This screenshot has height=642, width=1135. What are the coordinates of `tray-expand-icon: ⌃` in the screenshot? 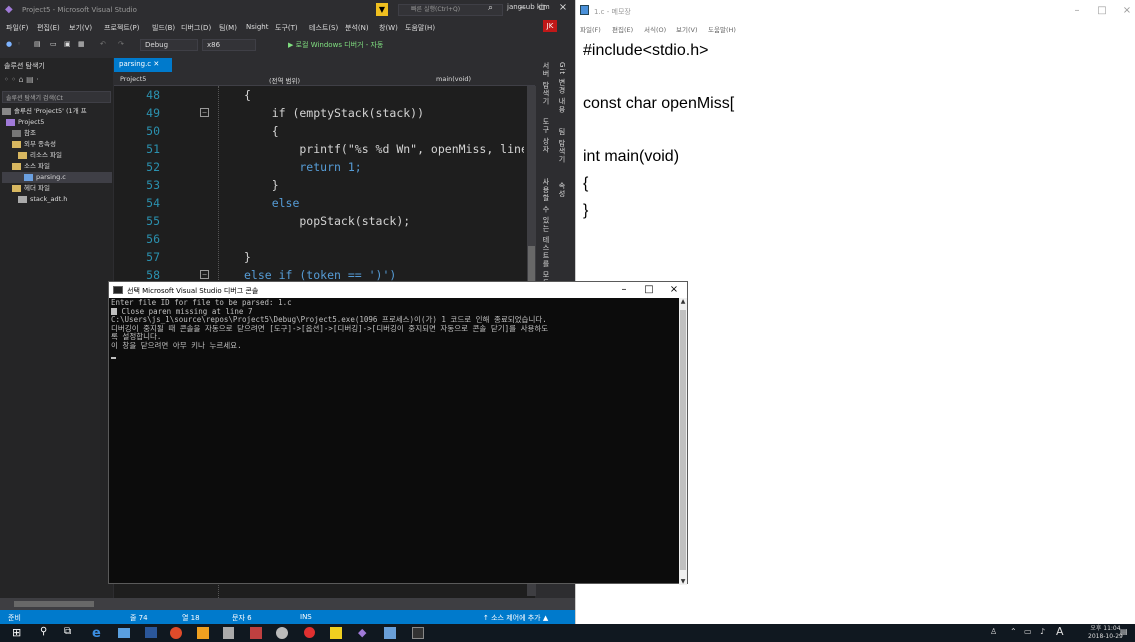 It's located at (1013, 631).